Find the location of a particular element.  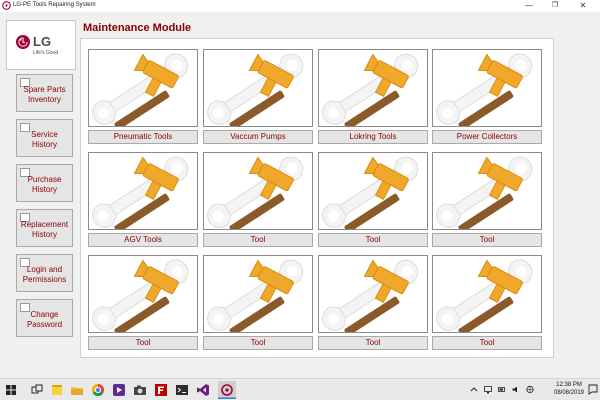

tool-button-lokring-tools: Lokring Tools is located at coordinates (373, 137).